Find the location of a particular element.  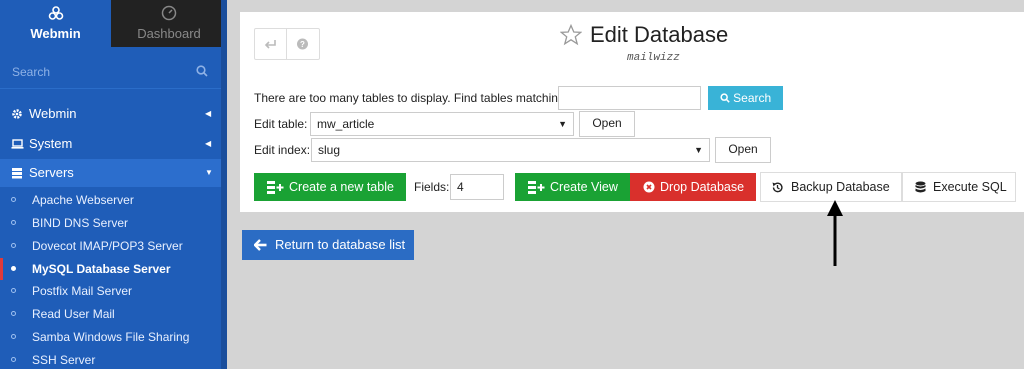

add-table-icon is located at coordinates (275, 187).